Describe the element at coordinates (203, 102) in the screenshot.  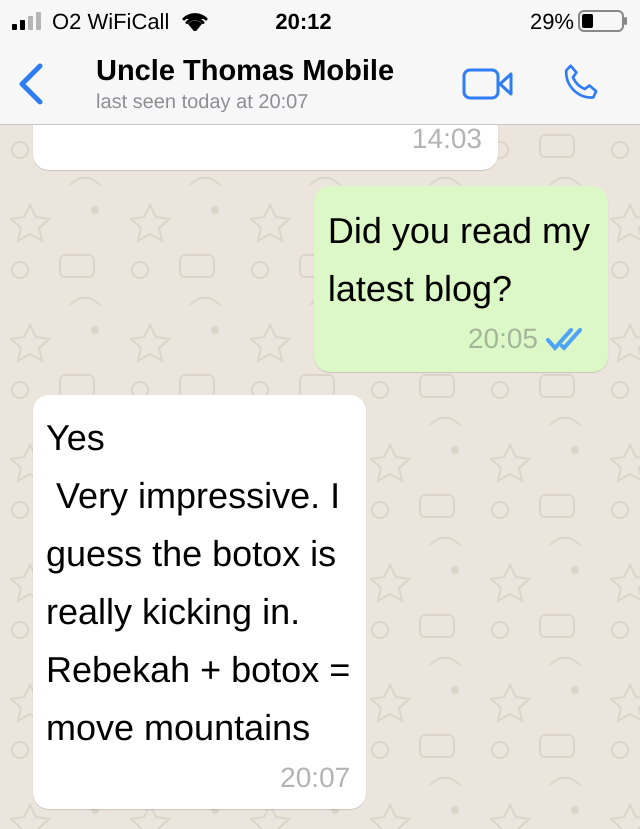
I see `last-seen-status: last seen today at 20:07` at that location.